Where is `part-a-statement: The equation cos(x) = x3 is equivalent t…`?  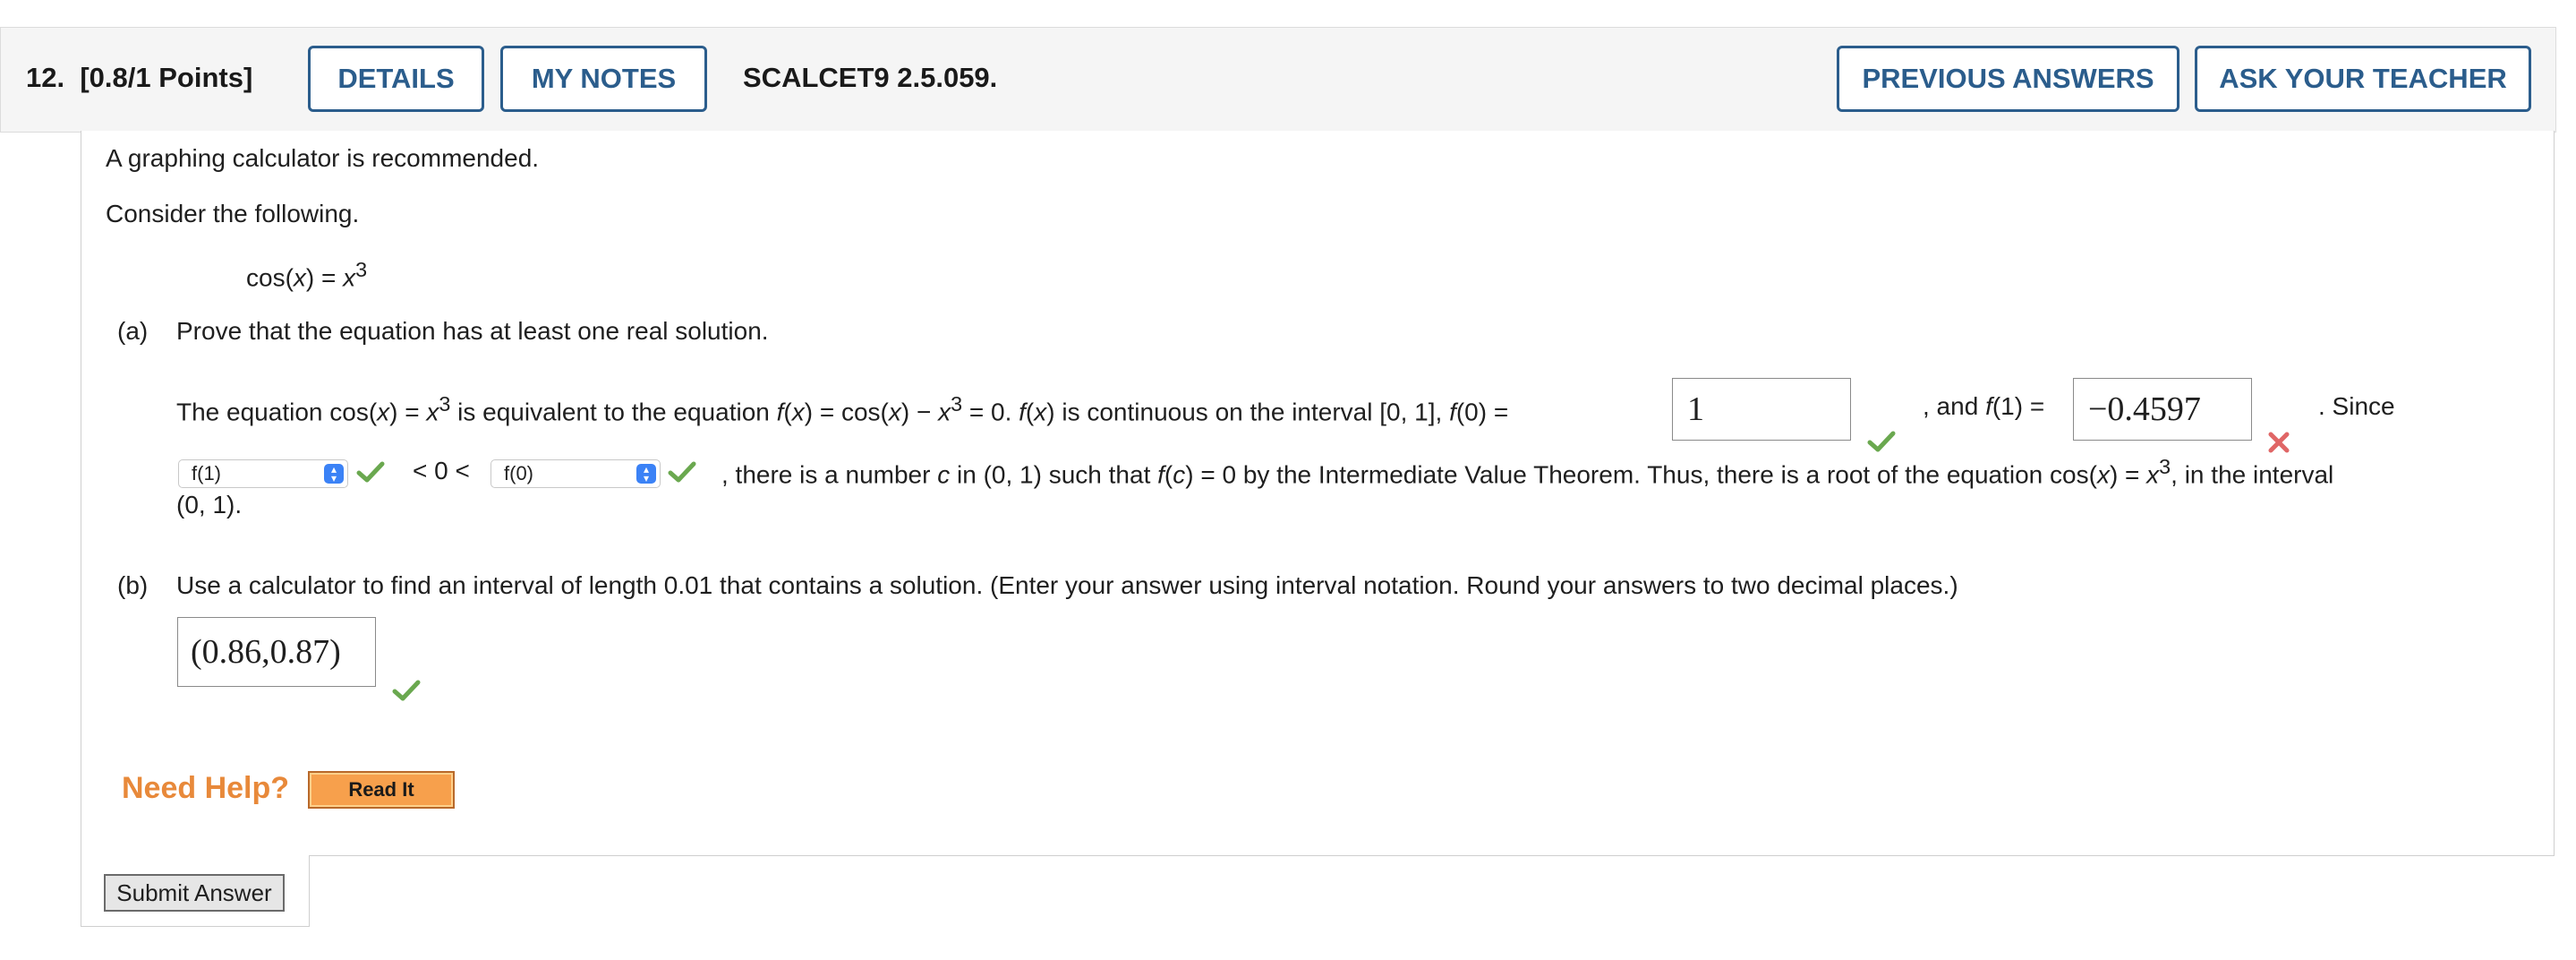
part-a-statement: The equation cos(x) = x3 is equivalent t… is located at coordinates (842, 409).